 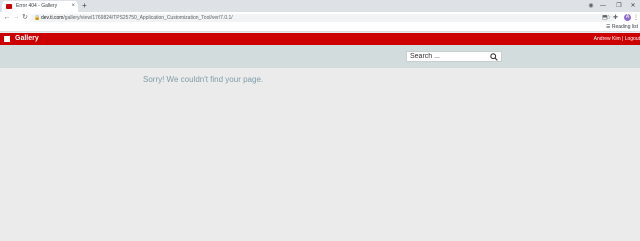 What do you see at coordinates (203, 79) in the screenshot?
I see `error-message: Sorry! We couldn't find your page.` at bounding box center [203, 79].